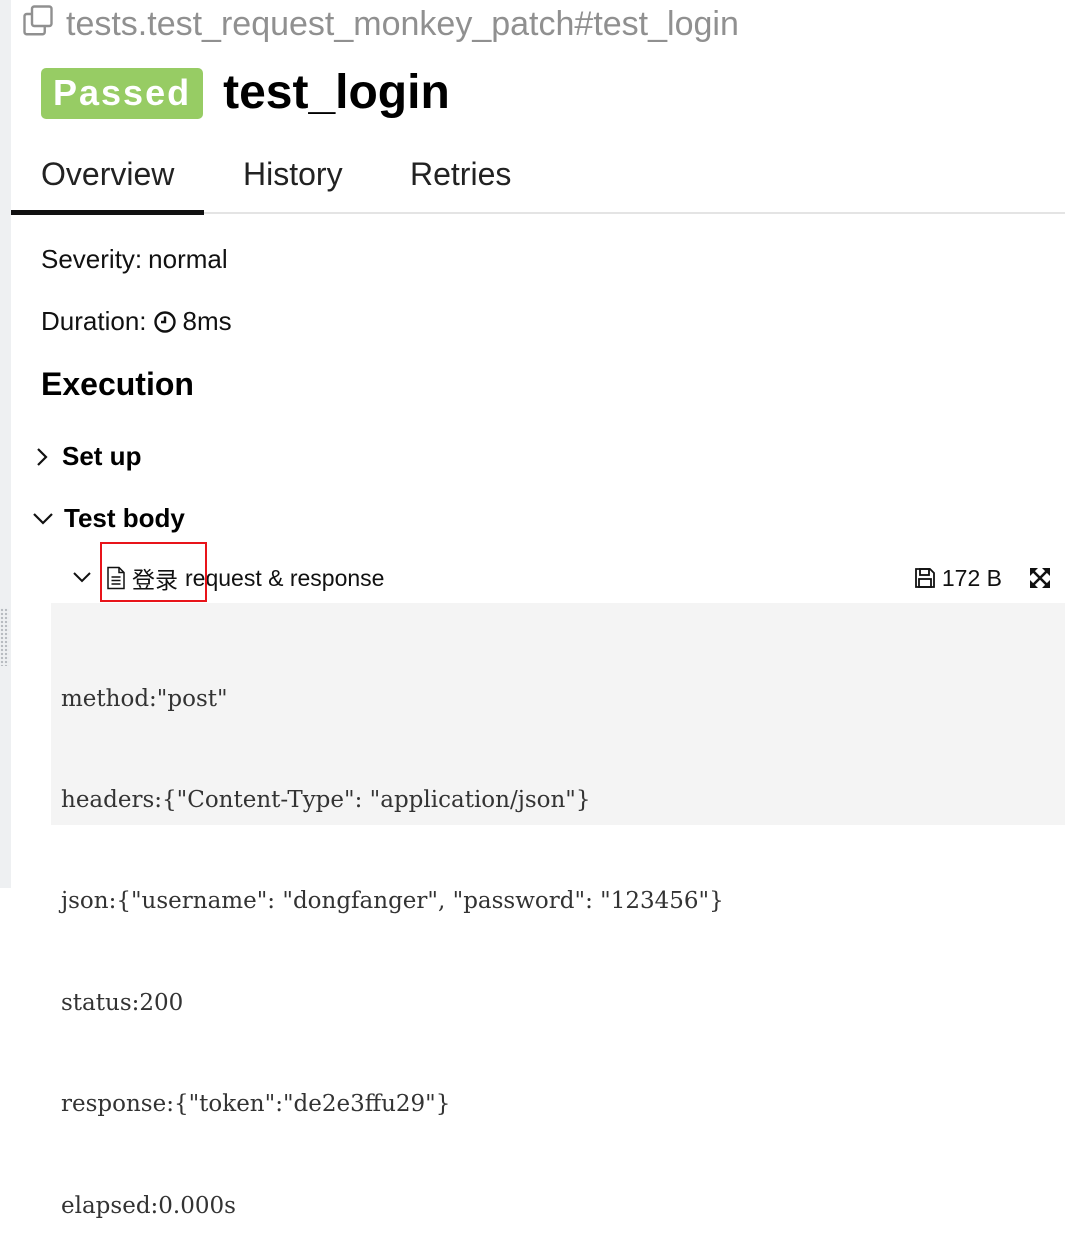 The width and height of the screenshot is (1065, 1257). I want to click on duration-row: Duration: 8ms, so click(136, 321).